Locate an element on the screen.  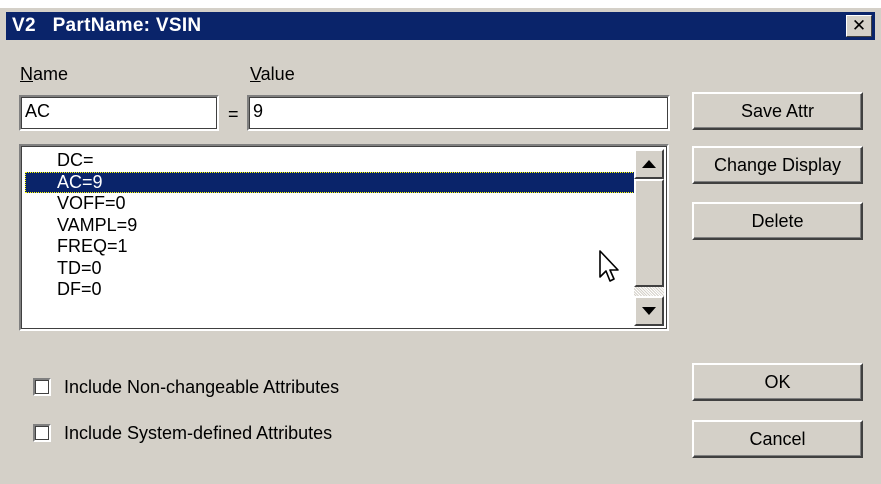
cancel-button: Cancel is located at coordinates (777, 439).